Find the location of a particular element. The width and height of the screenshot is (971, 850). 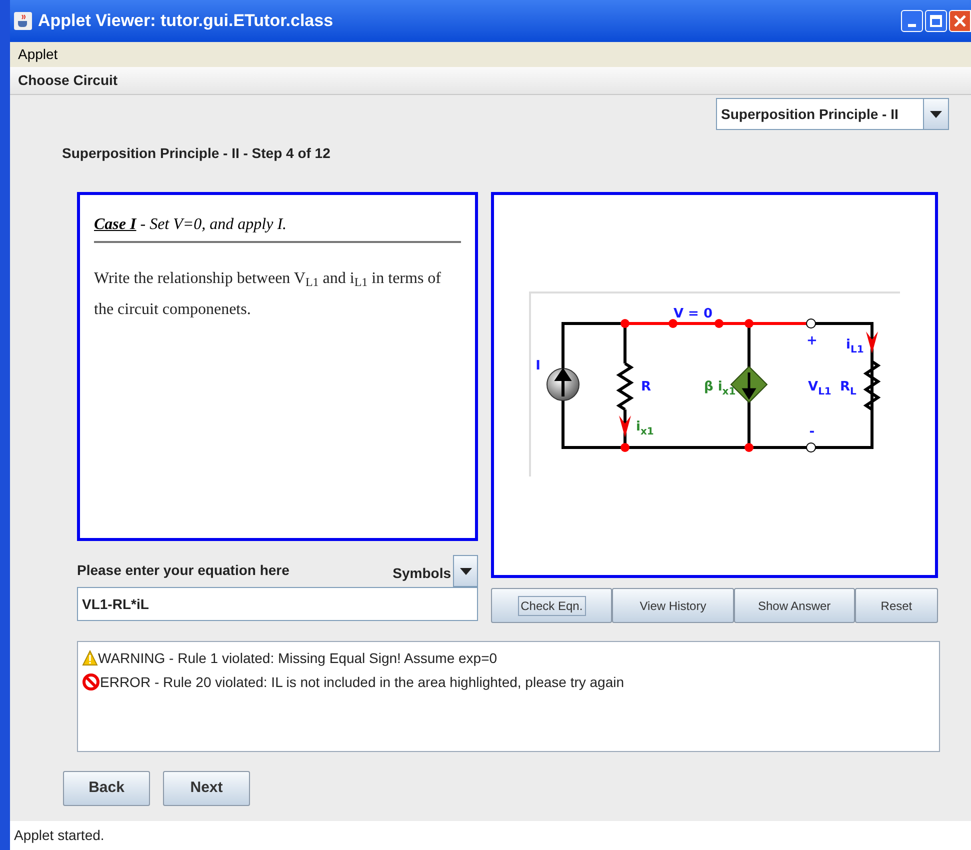

circuit-label: i$_{L1}$ is located at coordinates (855, 347).